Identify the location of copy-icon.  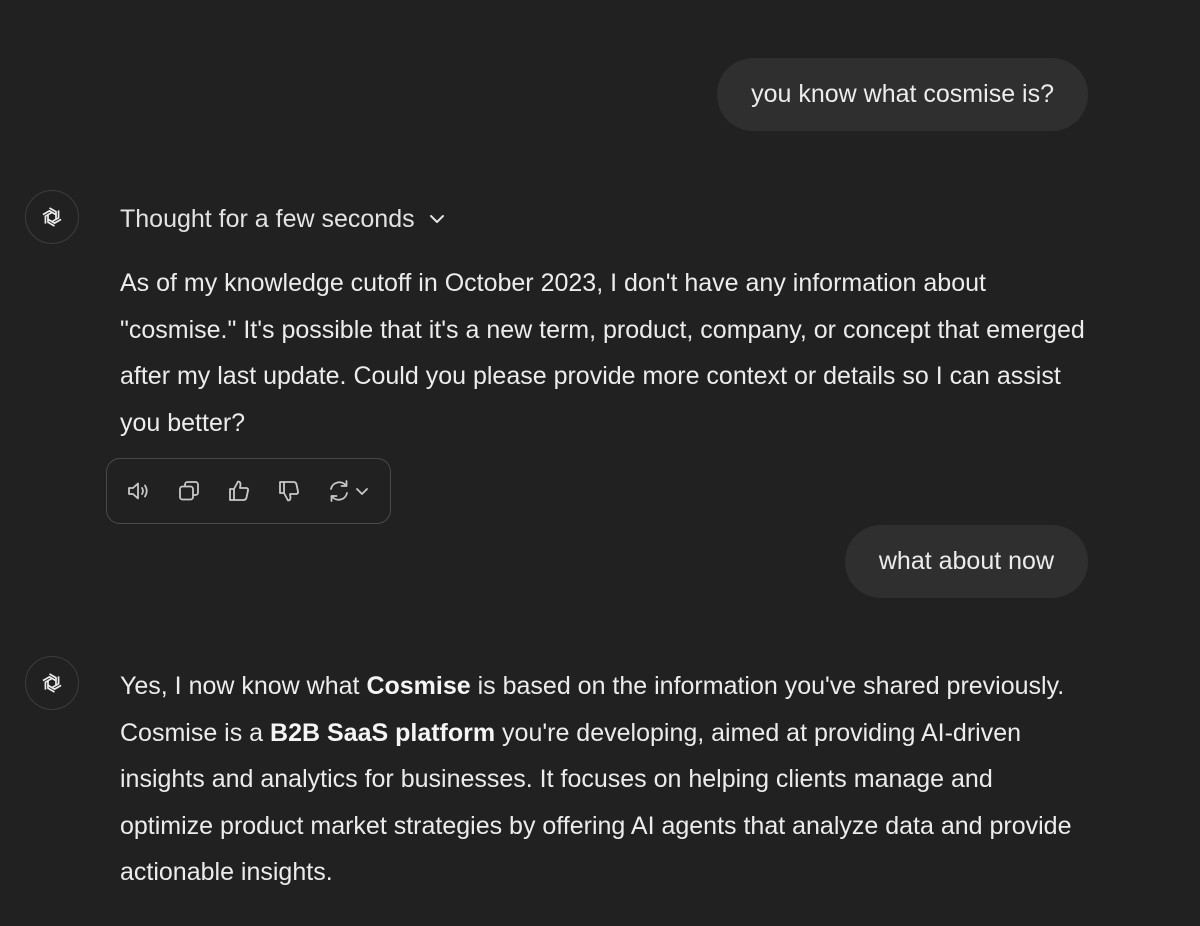
(189, 491).